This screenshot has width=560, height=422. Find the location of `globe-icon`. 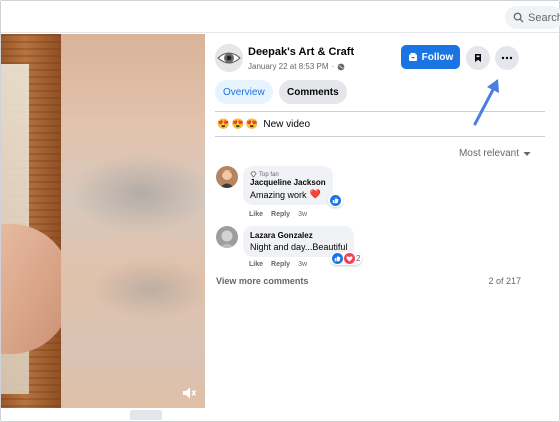

globe-icon is located at coordinates (341, 66).